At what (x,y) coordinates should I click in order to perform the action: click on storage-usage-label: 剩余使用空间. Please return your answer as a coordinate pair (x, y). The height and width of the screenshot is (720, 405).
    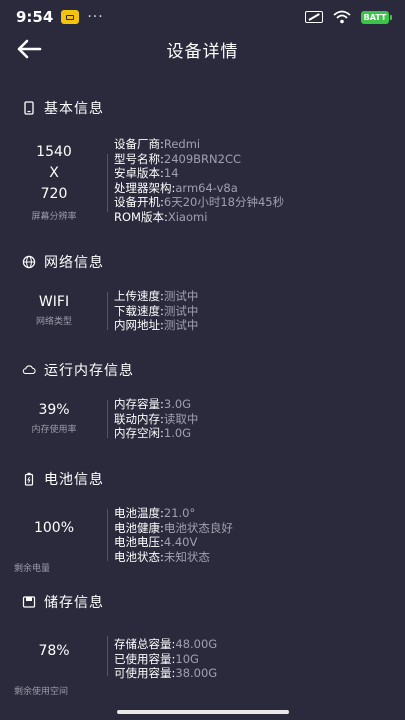
    Looking at the image, I should click on (41, 692).